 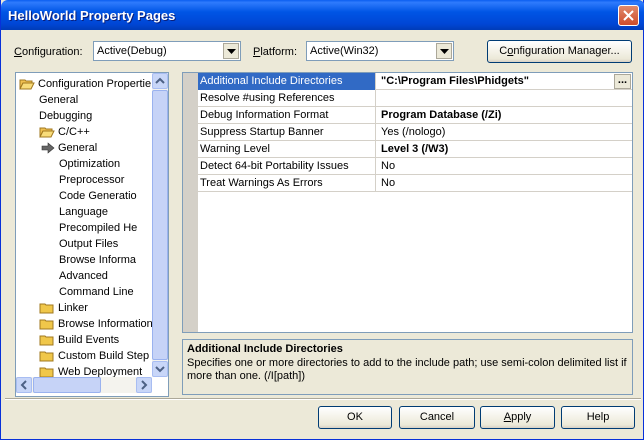 What do you see at coordinates (104, 356) in the screenshot?
I see `tree-item-label: Custom Build Step` at bounding box center [104, 356].